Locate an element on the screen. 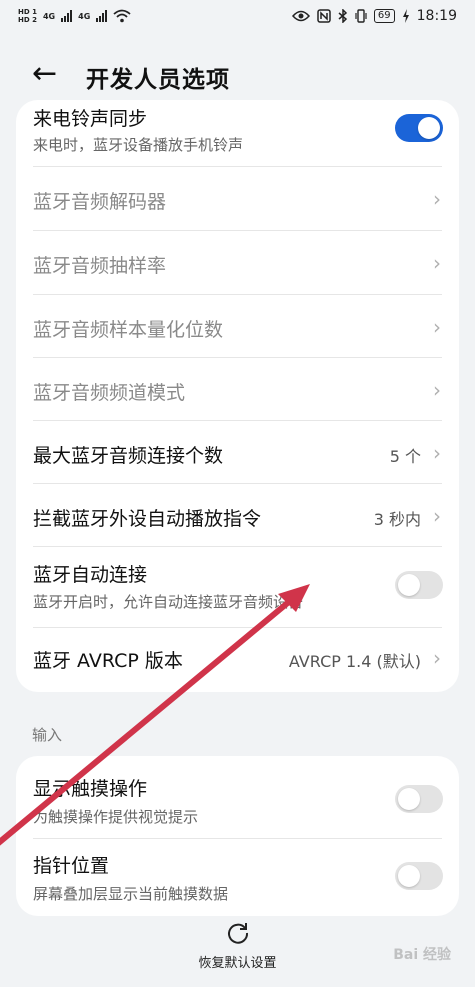 The width and height of the screenshot is (475, 987). ringtone-sync-row: 来电铃声同步 来电时，蓝牙设备播放手机铃声 is located at coordinates (237, 133).